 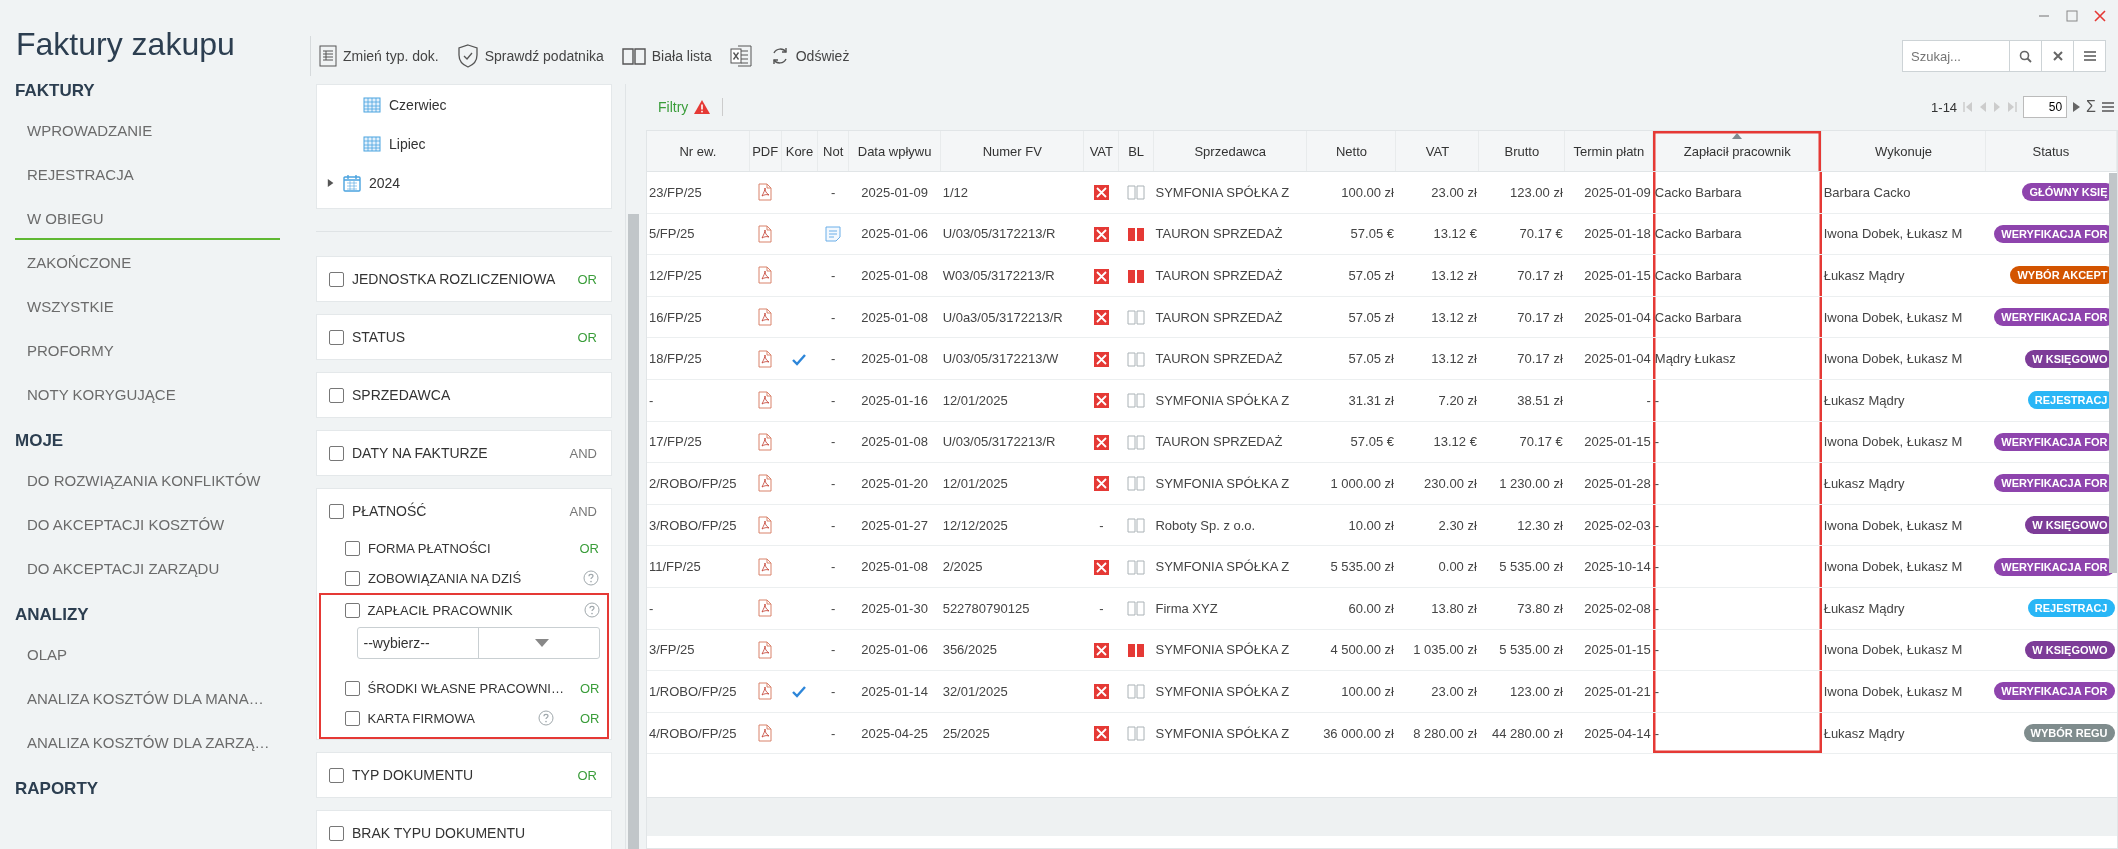 What do you see at coordinates (2051, 151) in the screenshot?
I see `column-header: Status` at bounding box center [2051, 151].